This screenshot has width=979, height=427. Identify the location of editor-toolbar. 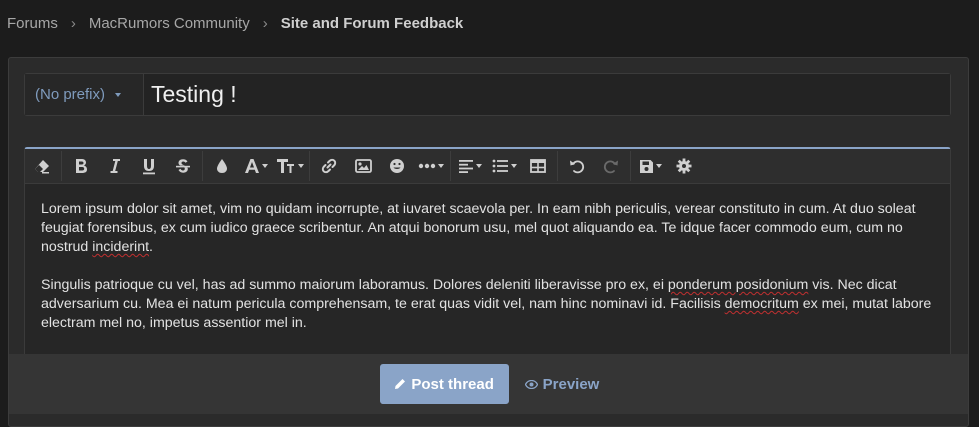
(487, 166).